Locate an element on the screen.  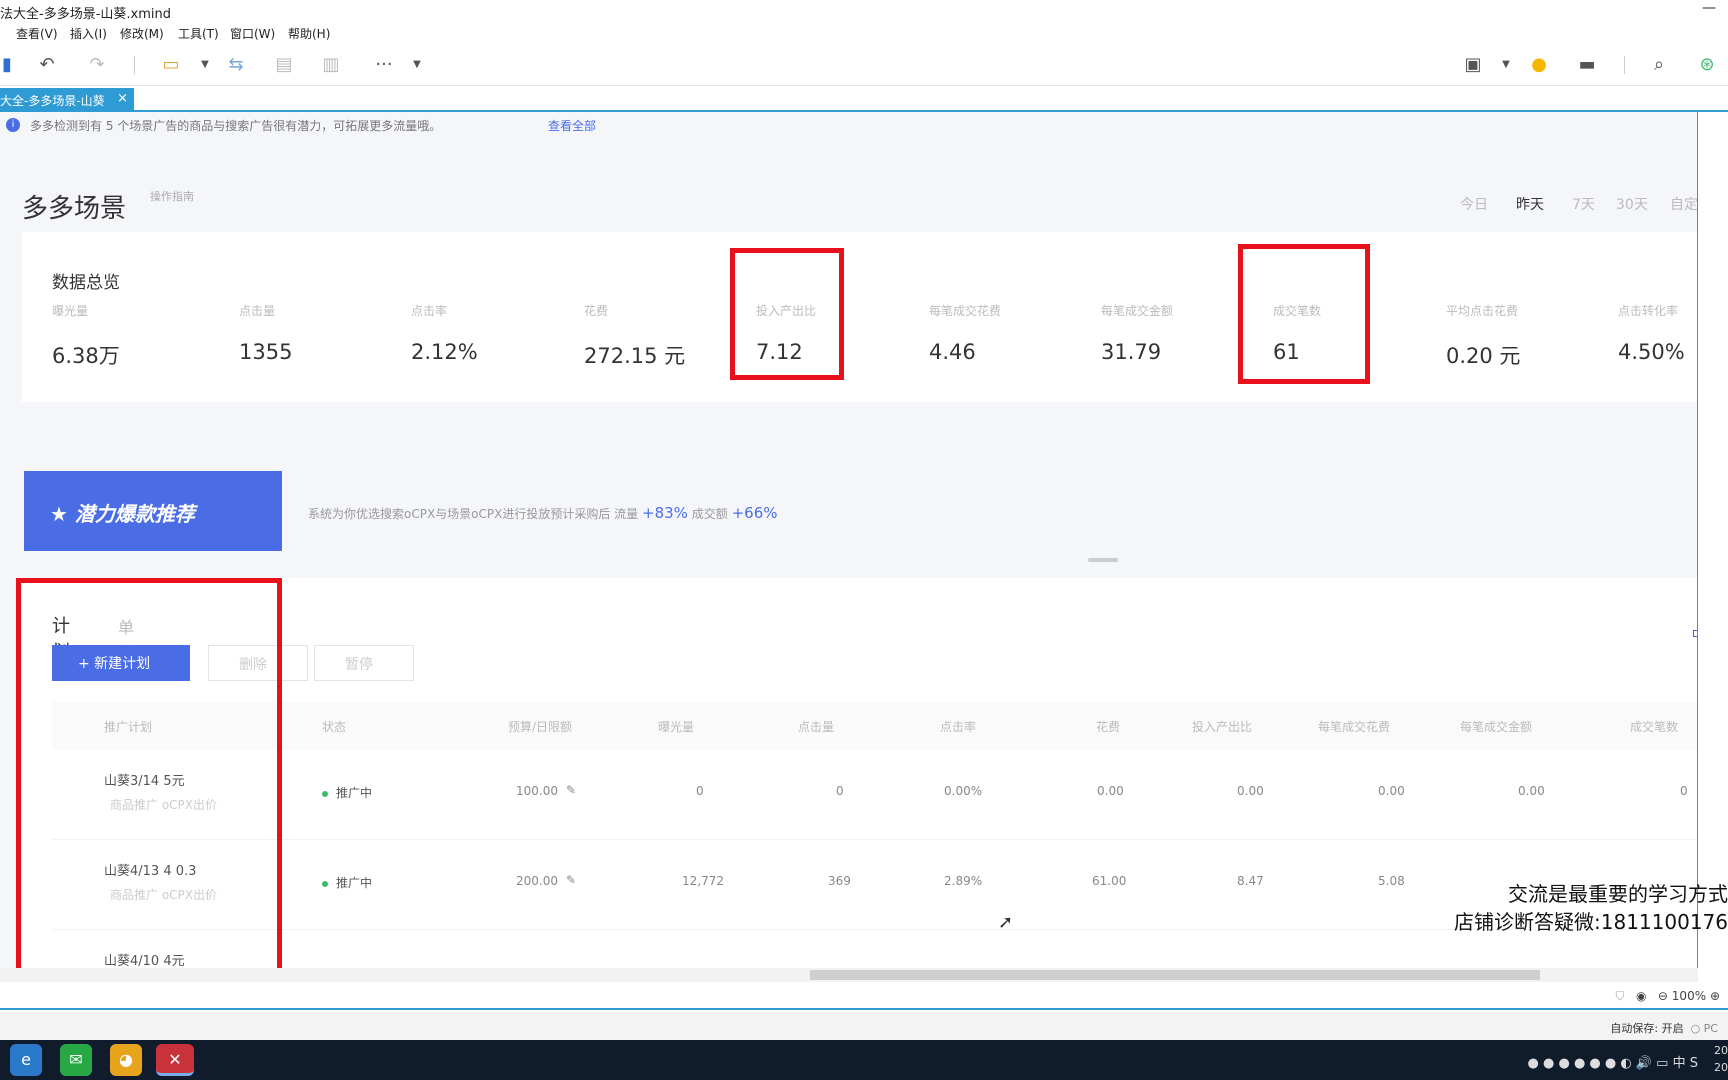
ie-browser-icon: e is located at coordinates (26, 1060).